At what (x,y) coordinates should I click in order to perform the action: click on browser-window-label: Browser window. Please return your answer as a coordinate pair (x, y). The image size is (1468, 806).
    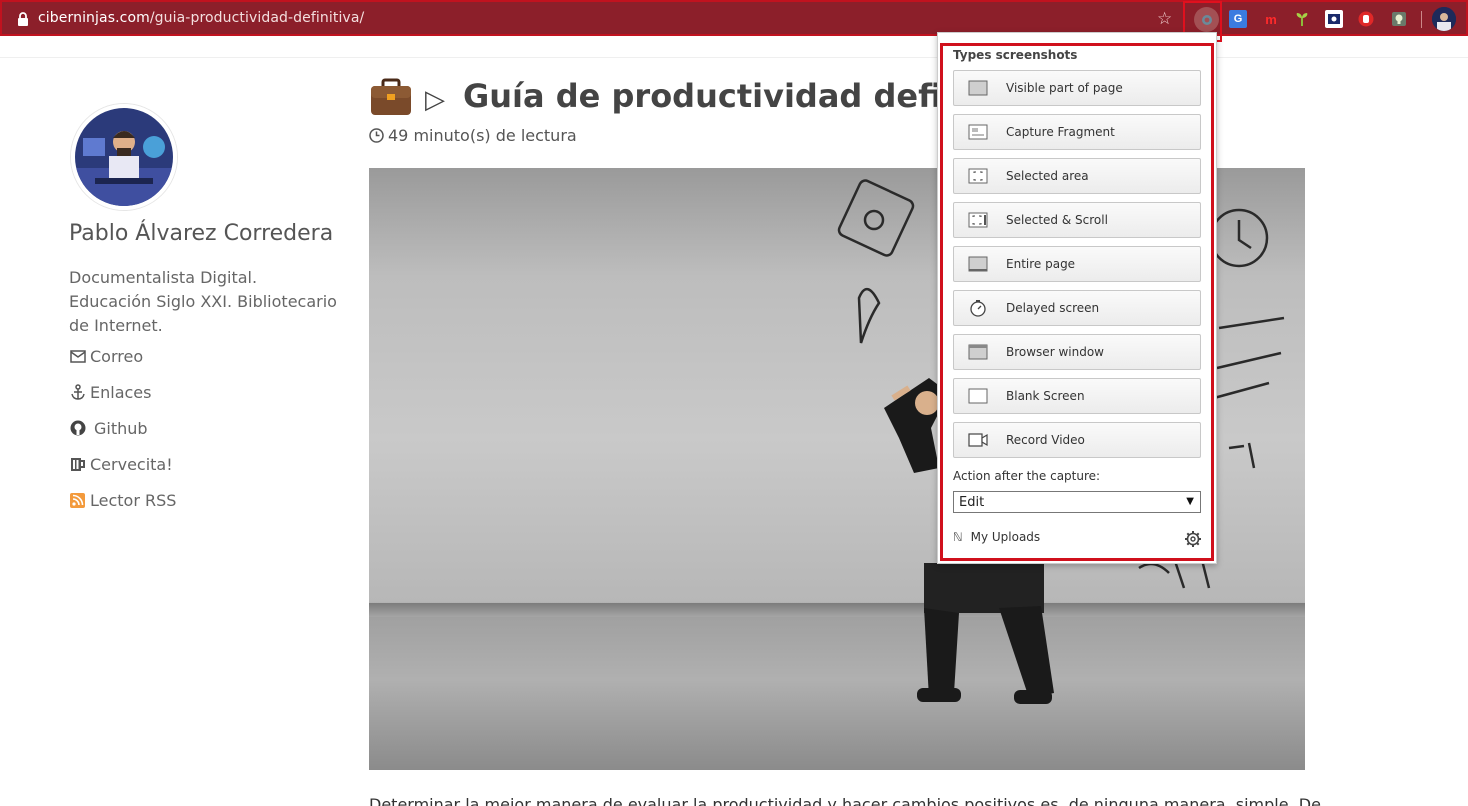
    Looking at the image, I should click on (1055, 352).